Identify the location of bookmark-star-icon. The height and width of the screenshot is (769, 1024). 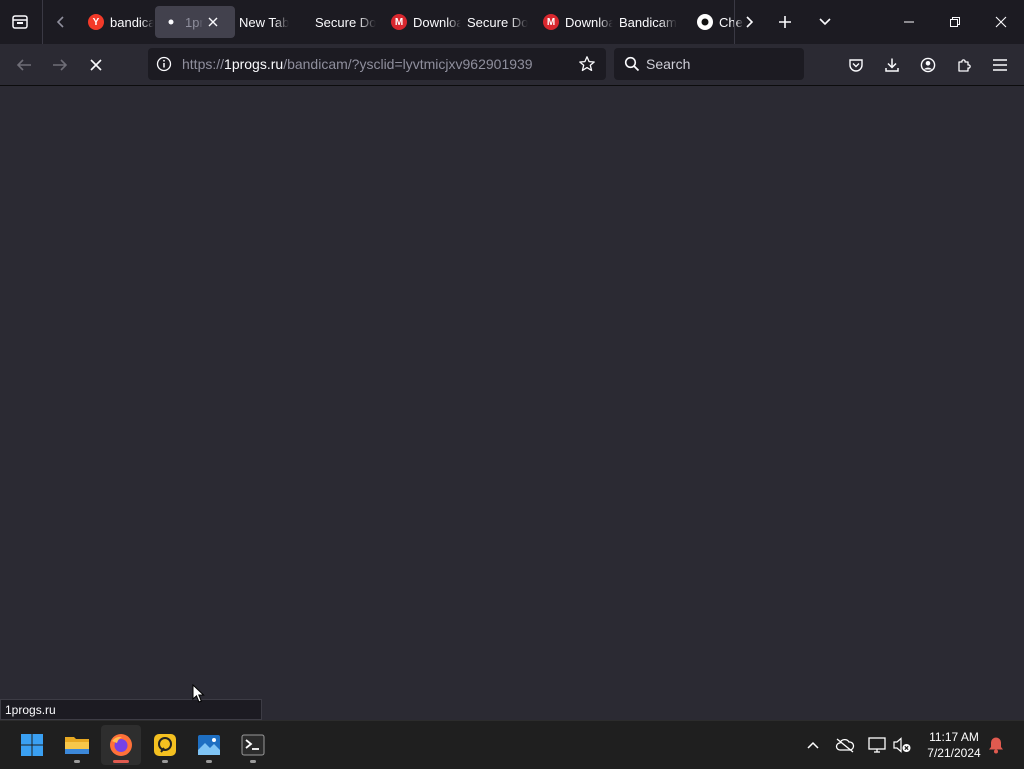
(587, 64).